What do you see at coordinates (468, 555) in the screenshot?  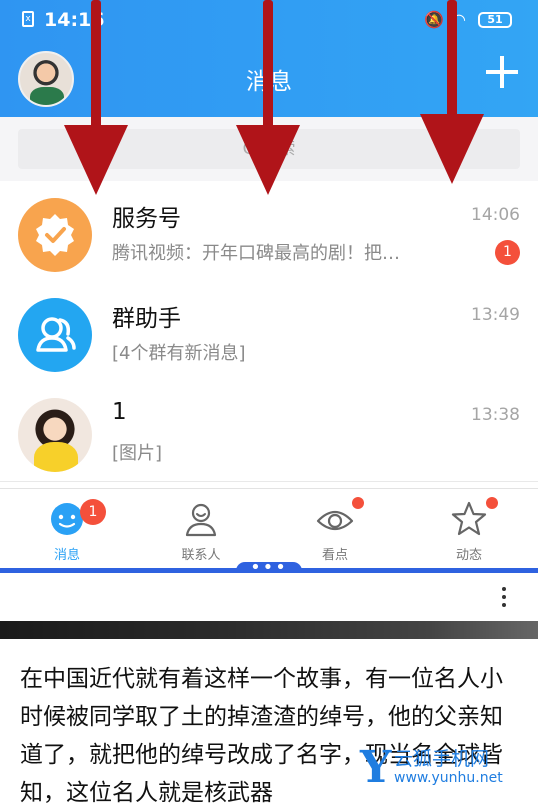 I see `tab-label: 动态` at bounding box center [468, 555].